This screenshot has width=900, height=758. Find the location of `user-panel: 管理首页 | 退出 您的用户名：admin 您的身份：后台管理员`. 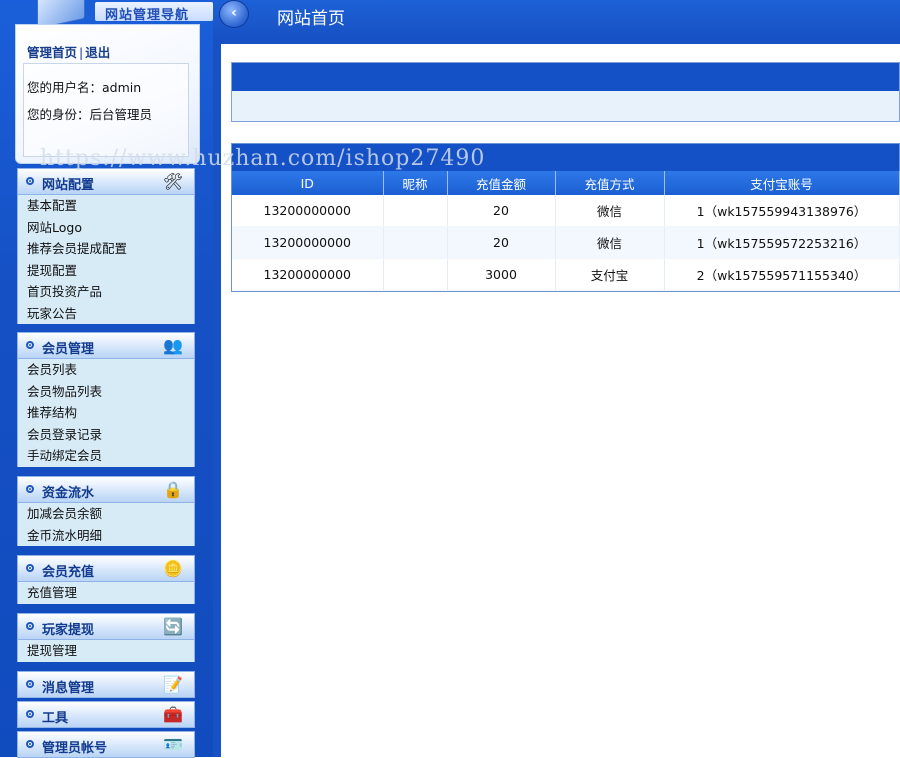

user-panel: 管理首页 | 退出 您的用户名：admin 您的身份：后台管理员 is located at coordinates (107, 94).